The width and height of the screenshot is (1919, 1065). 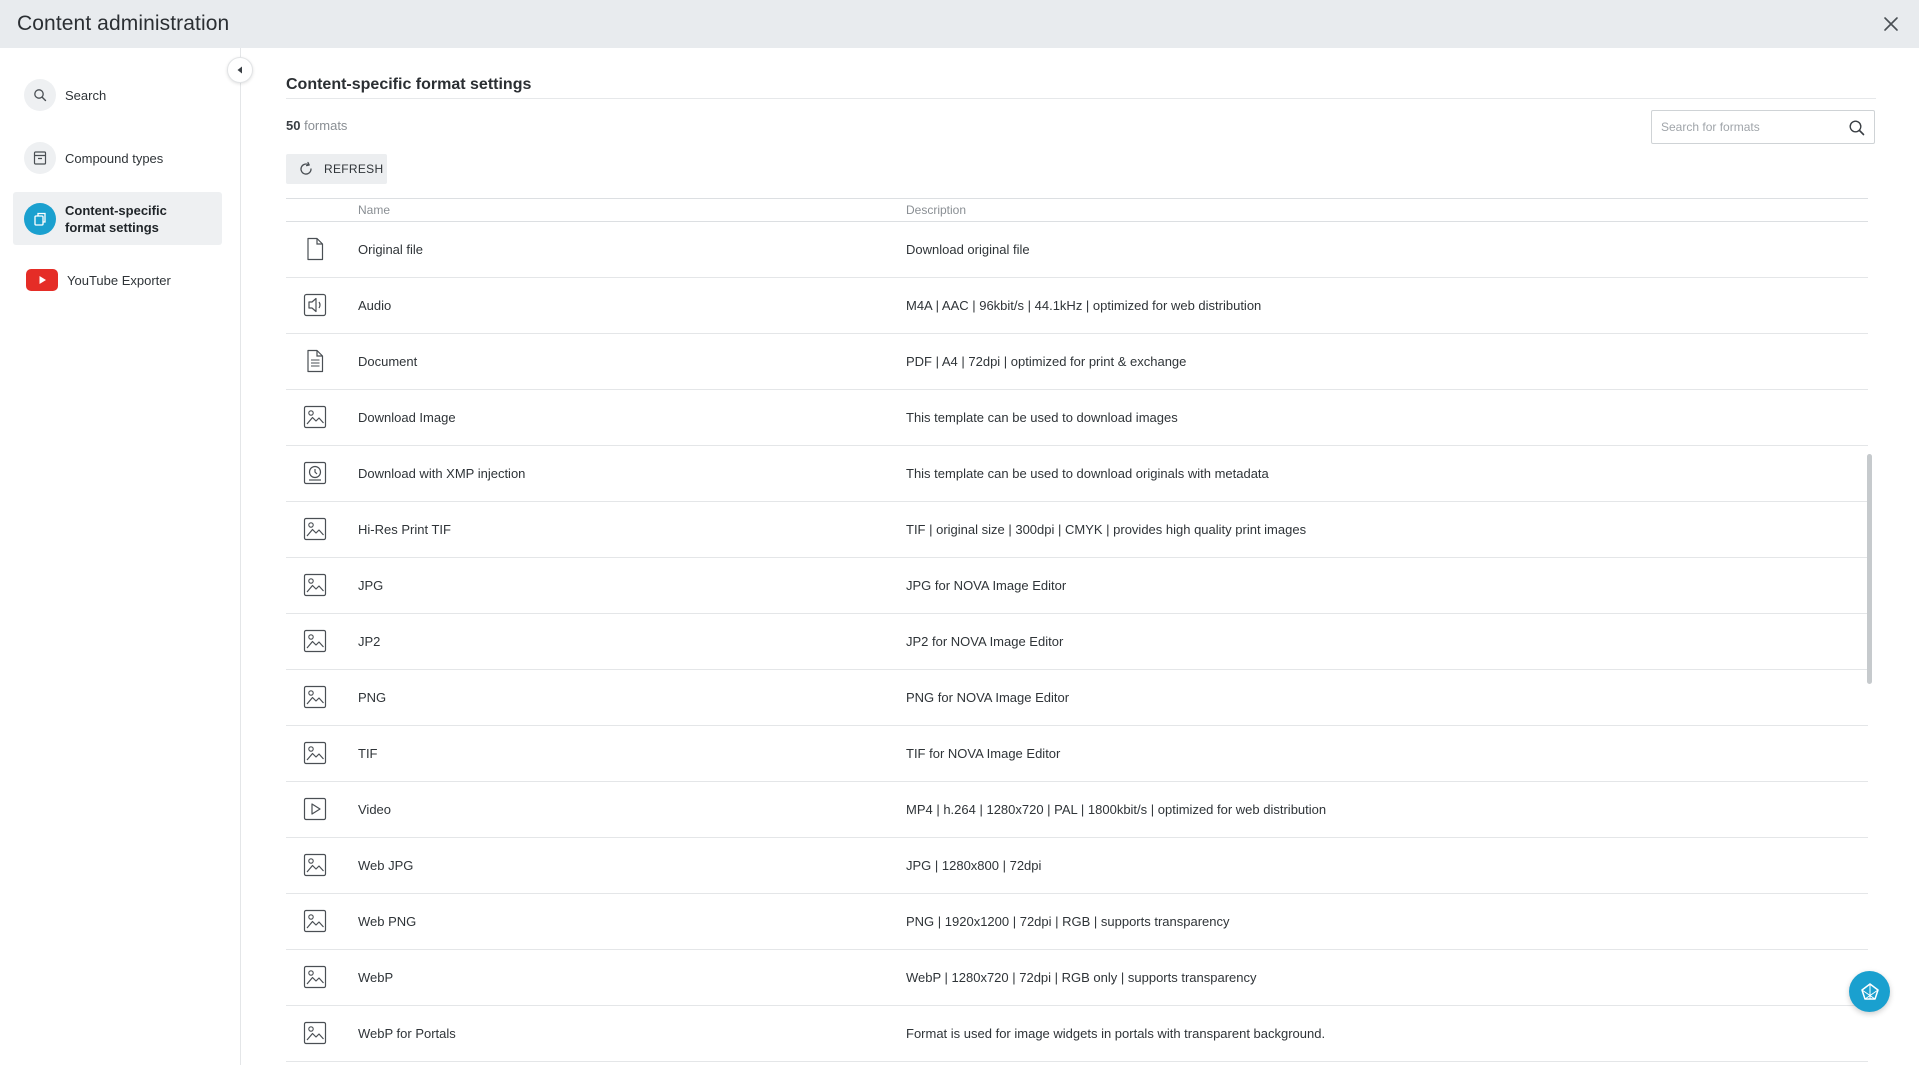 I want to click on format-count: 50 formats, so click(x=316, y=125).